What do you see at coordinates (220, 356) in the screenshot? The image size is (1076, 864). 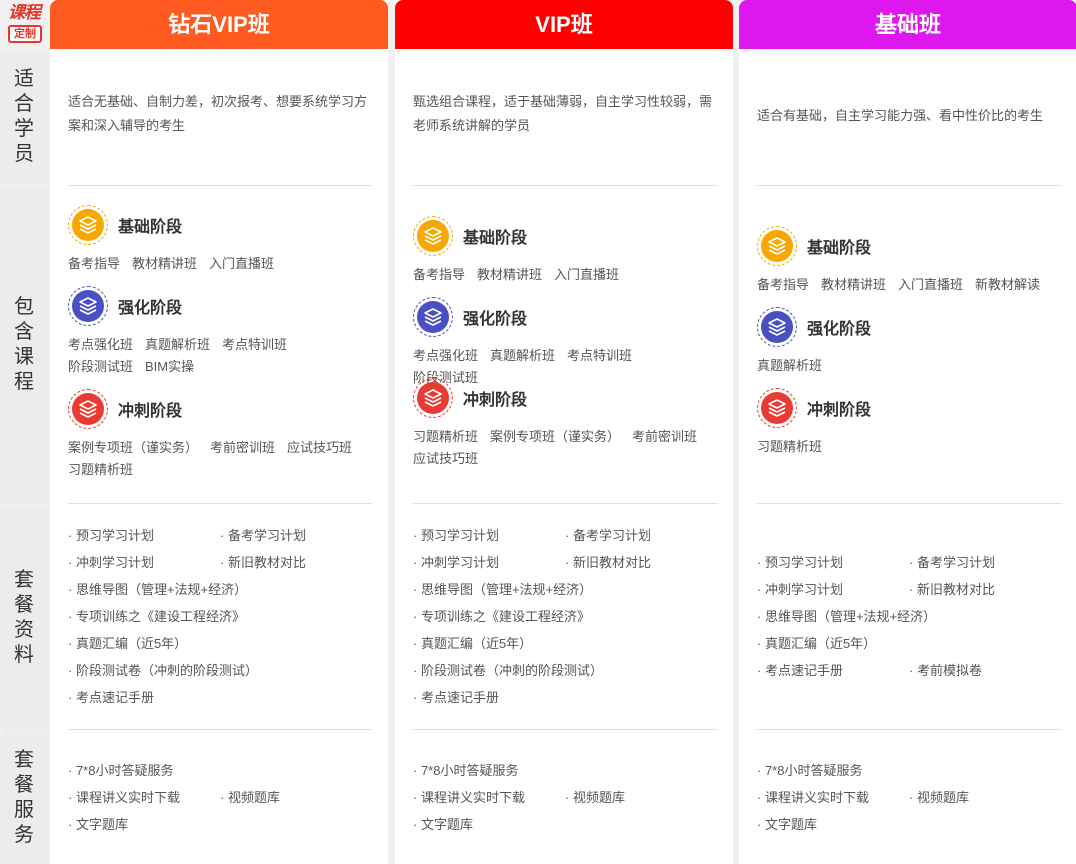 I see `stage-course-list: 考点强化班 真题解析班 考点特训班阶段测试班 BIM实操` at bounding box center [220, 356].